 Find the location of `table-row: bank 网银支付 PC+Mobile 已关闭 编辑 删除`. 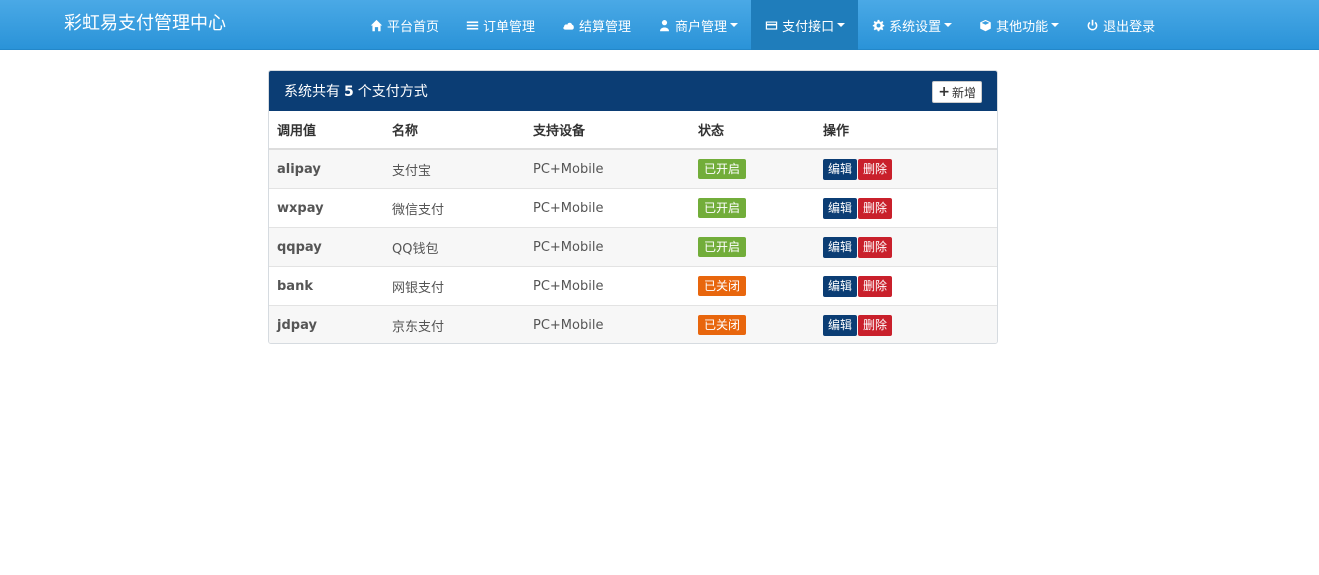

table-row: bank 网银支付 PC+Mobile 已关闭 编辑 删除 is located at coordinates (633, 286).